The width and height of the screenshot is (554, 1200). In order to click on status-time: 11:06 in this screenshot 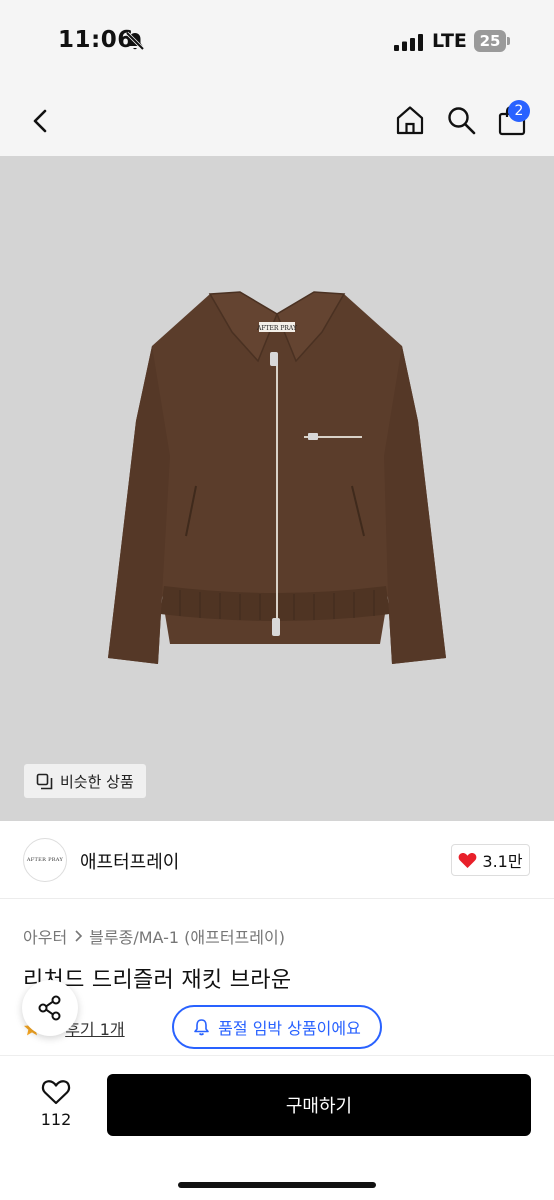, I will do `click(96, 40)`.